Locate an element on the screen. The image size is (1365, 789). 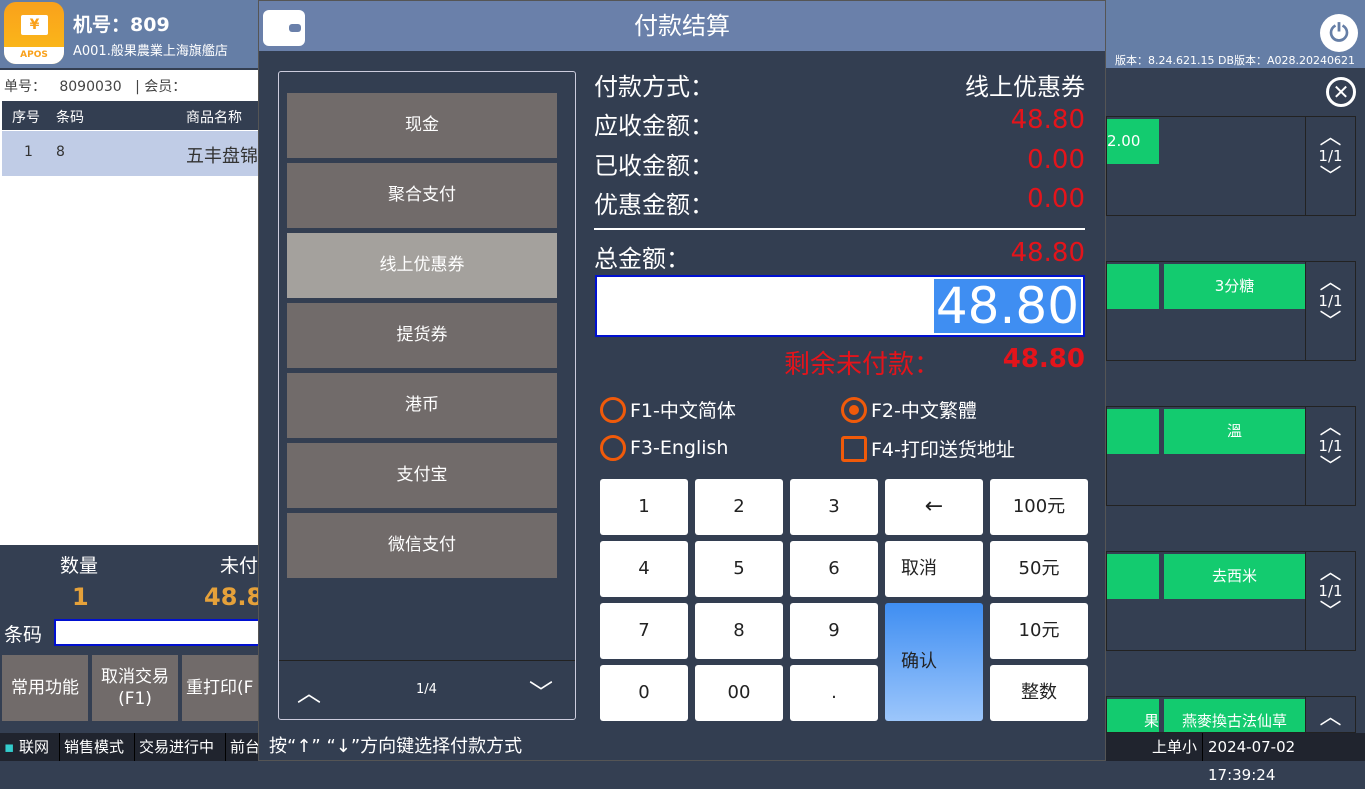
modifier-group: 溫 ︿ 1/1 ﹀ is located at coordinates (1231, 456).